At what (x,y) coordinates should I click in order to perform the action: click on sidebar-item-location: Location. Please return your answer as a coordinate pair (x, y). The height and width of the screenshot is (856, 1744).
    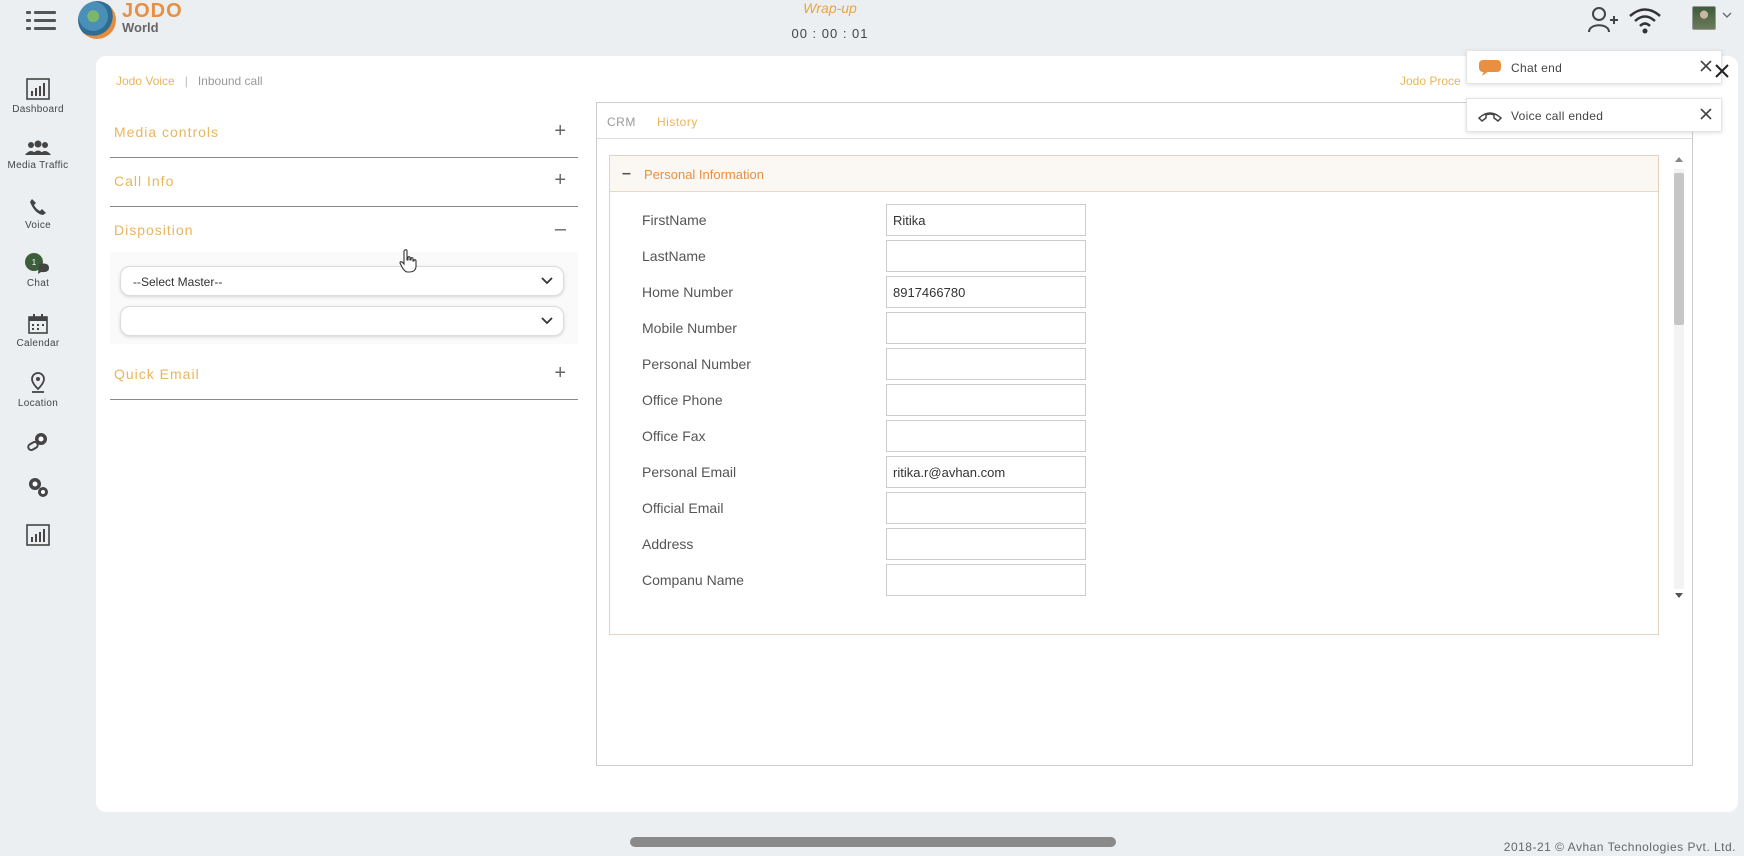
    Looking at the image, I should click on (38, 390).